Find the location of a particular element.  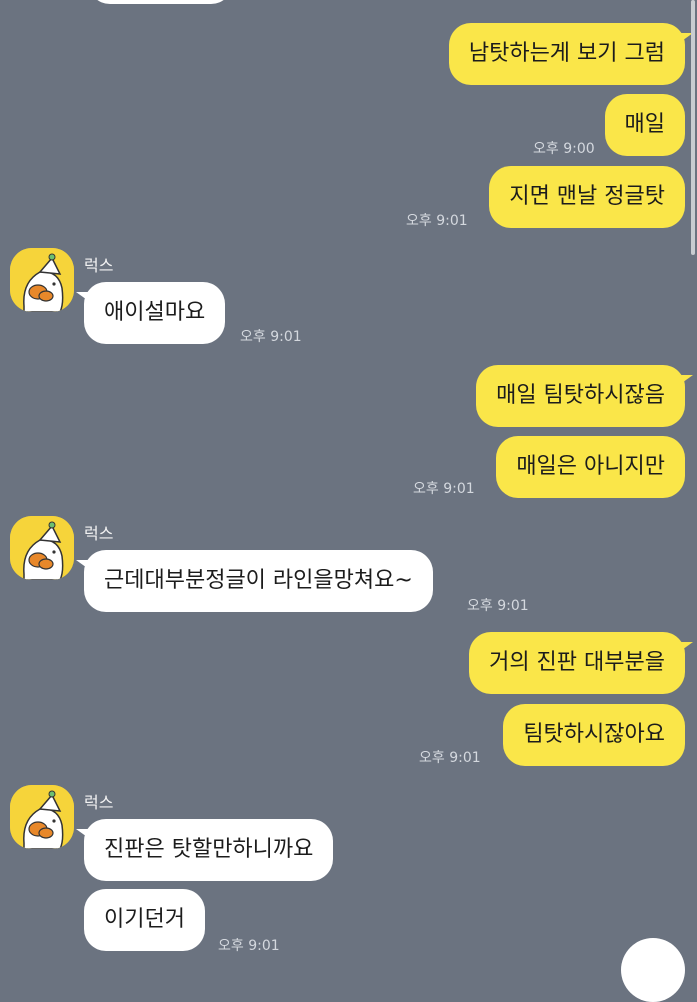

outgoing-message: 거의 진판 대부분을 is located at coordinates (581, 663).